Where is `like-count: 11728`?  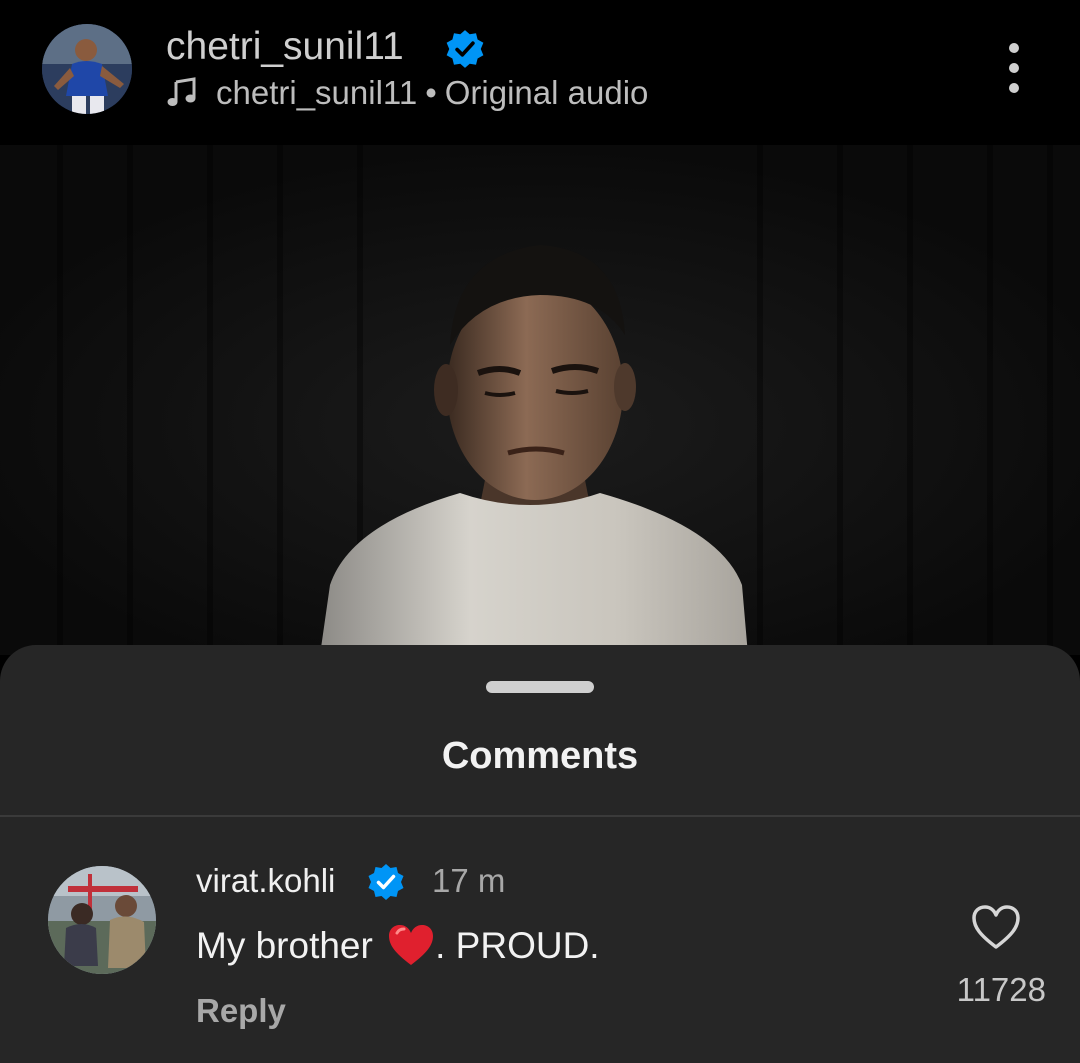
like-count: 11728 is located at coordinates (1001, 989).